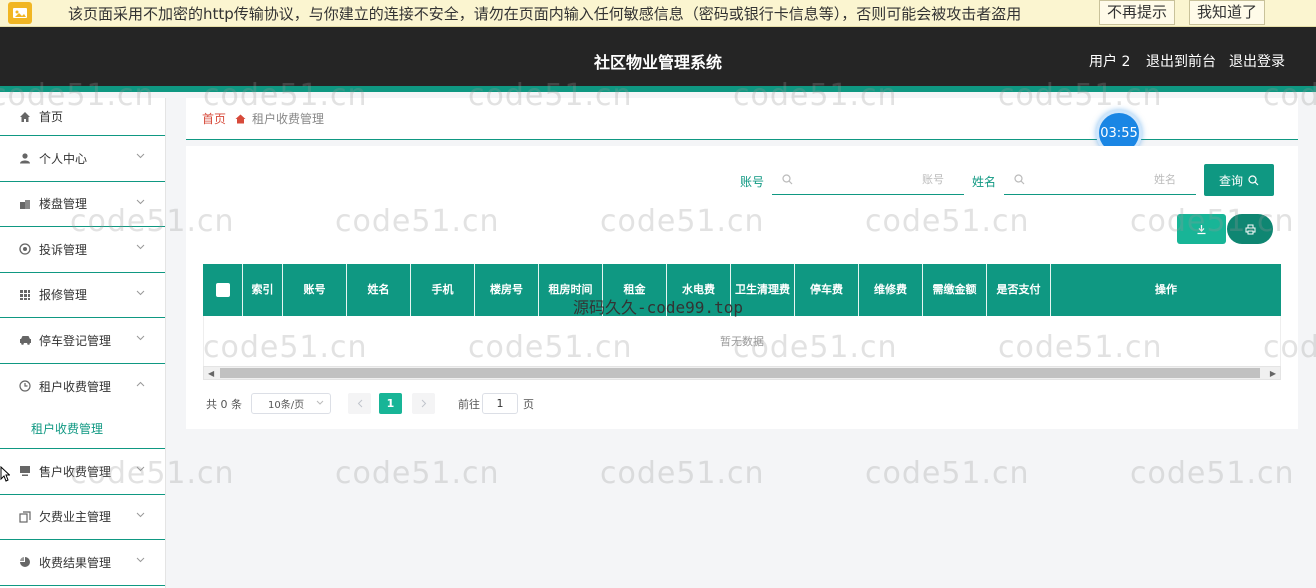 The width and height of the screenshot is (1316, 588). What do you see at coordinates (891, 290) in the screenshot?
I see `column-header: 维修费` at bounding box center [891, 290].